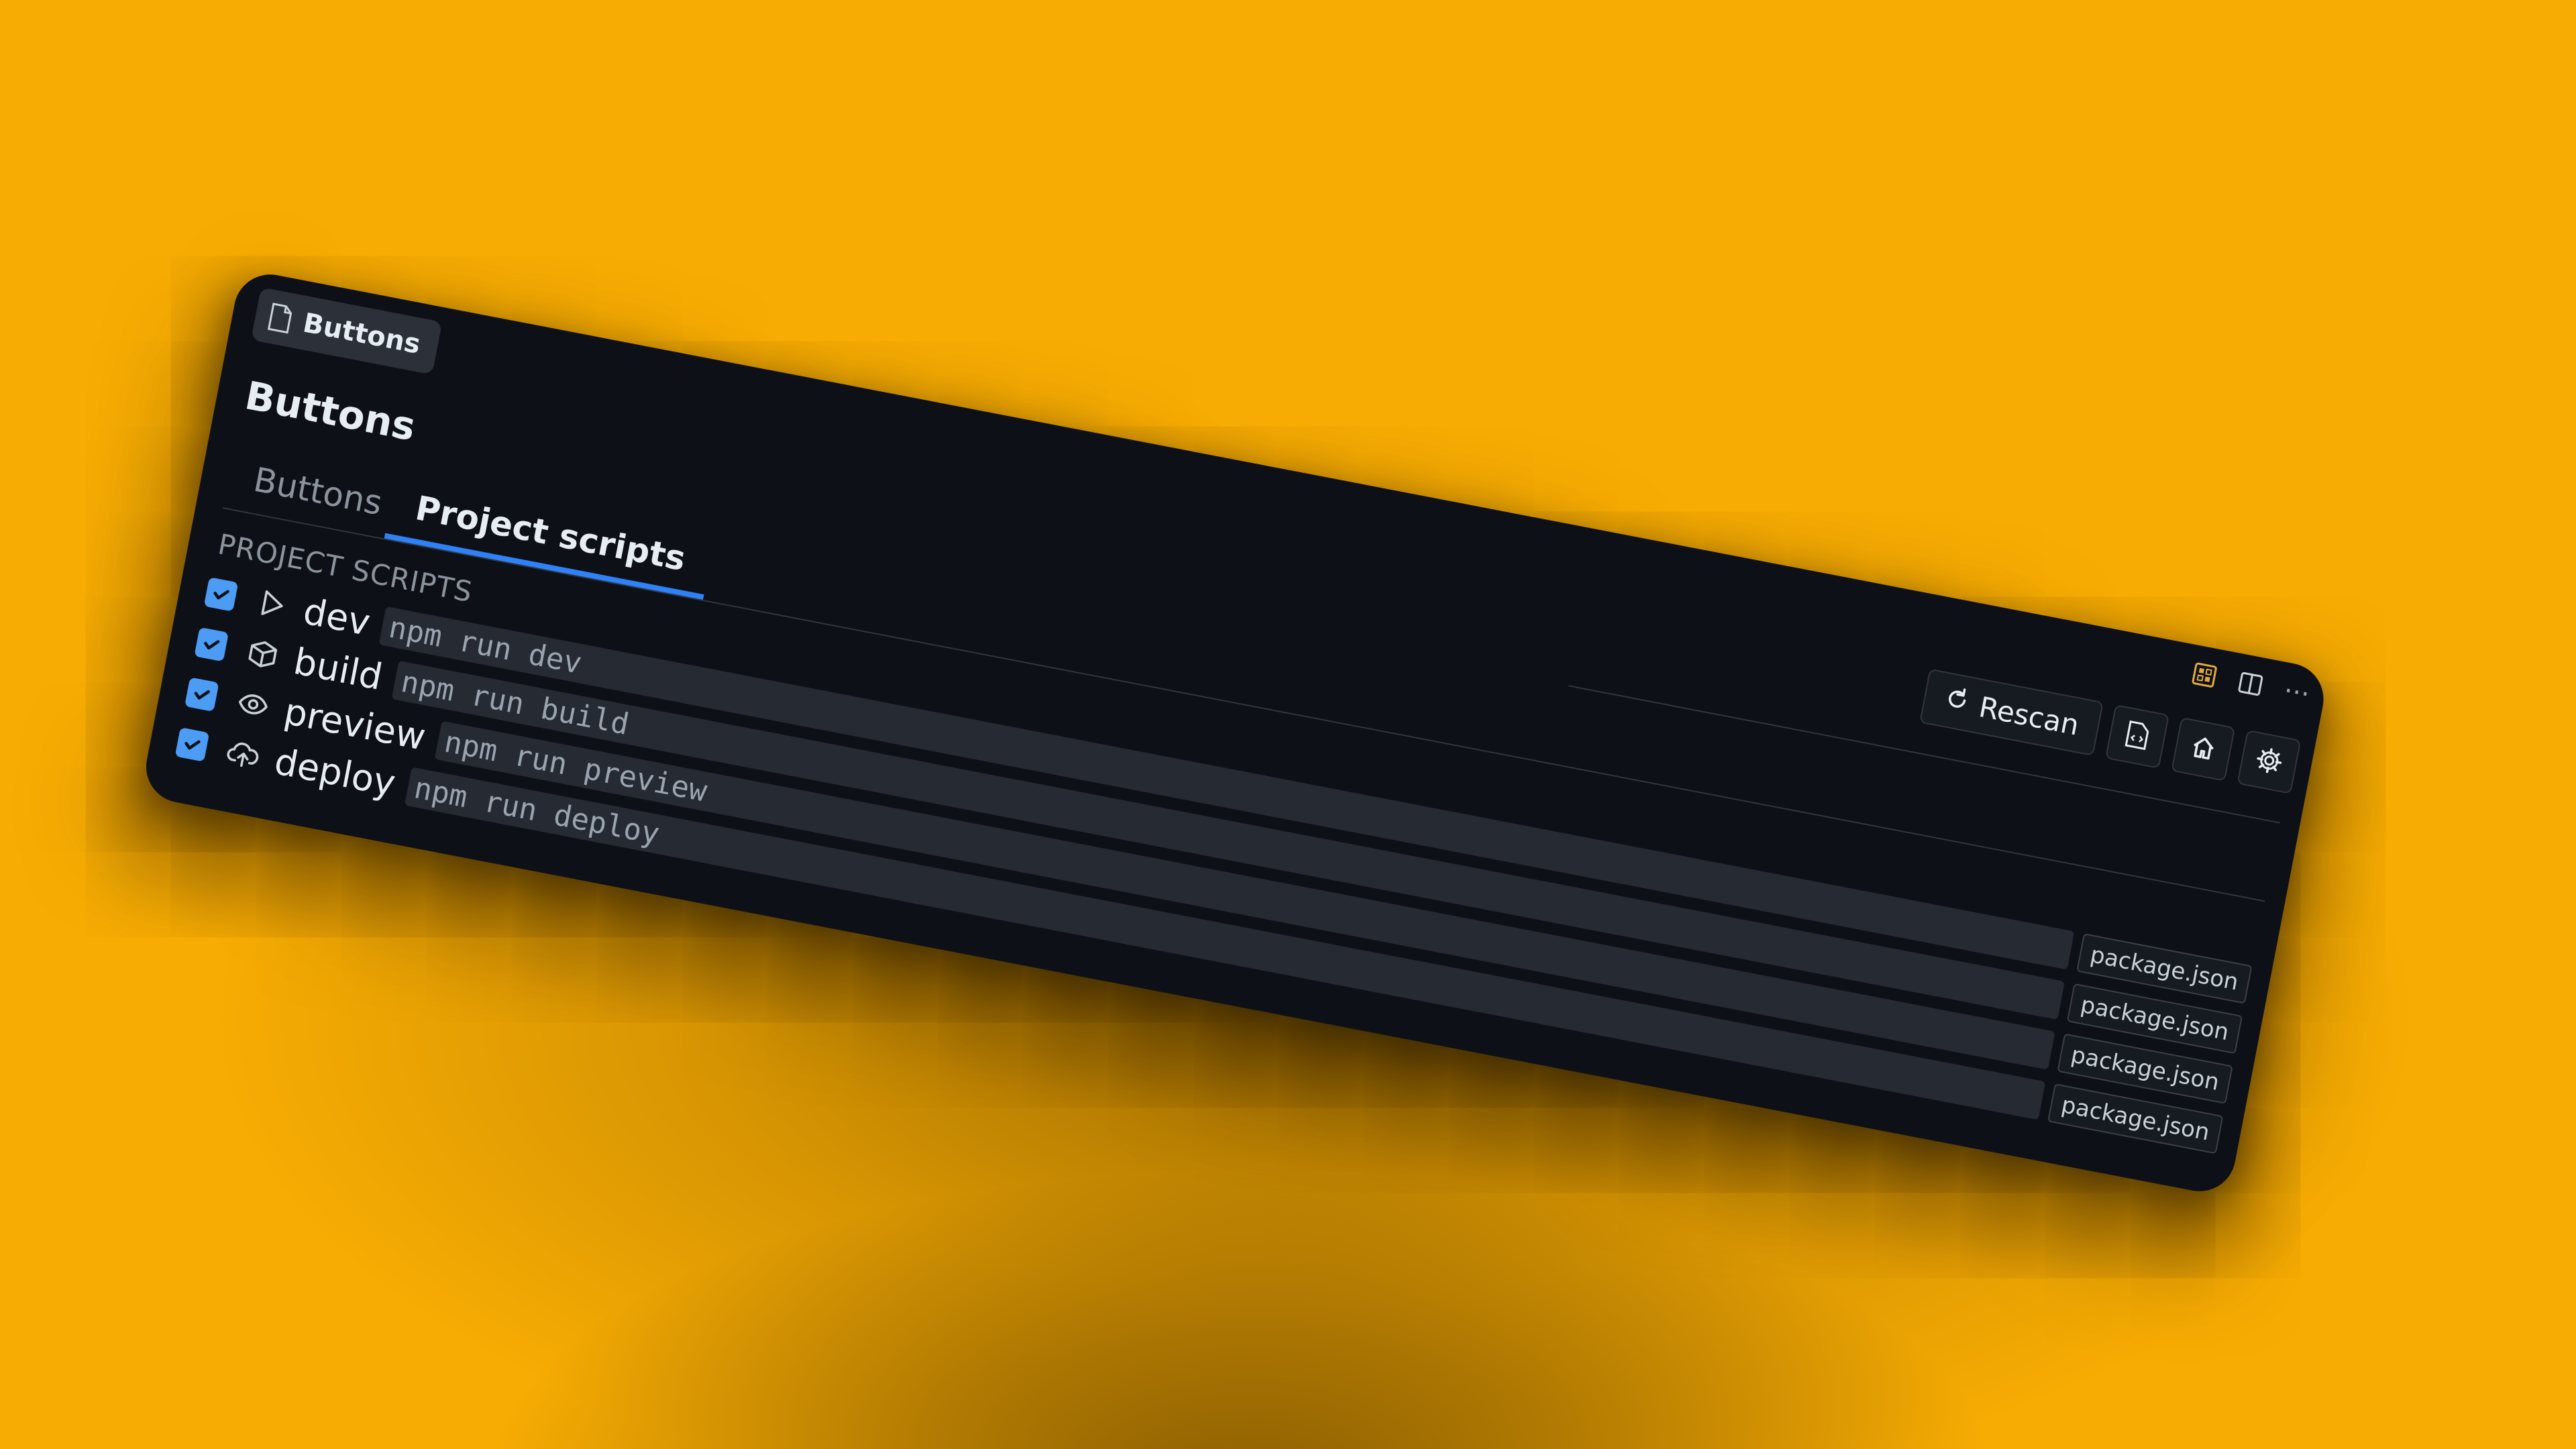  I want to click on page-title: Buttons, so click(330, 411).